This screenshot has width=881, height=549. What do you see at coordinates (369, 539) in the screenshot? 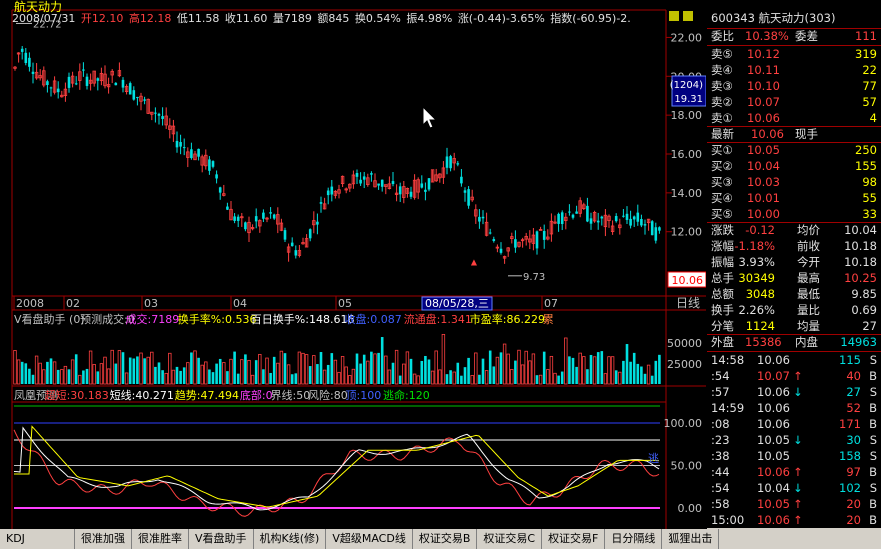
I see `indicator-tab: V超级MACD线` at bounding box center [369, 539].